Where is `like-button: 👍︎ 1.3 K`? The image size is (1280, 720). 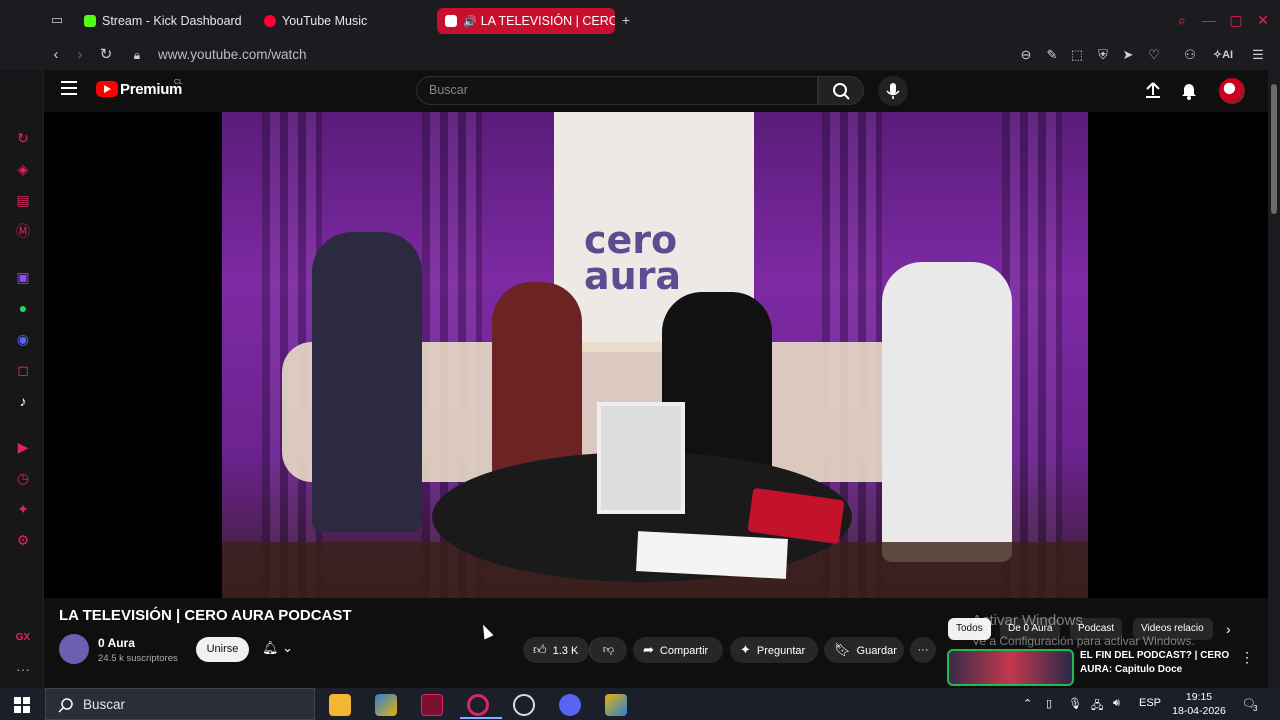 like-button: 👍︎ 1.3 K is located at coordinates (556, 650).